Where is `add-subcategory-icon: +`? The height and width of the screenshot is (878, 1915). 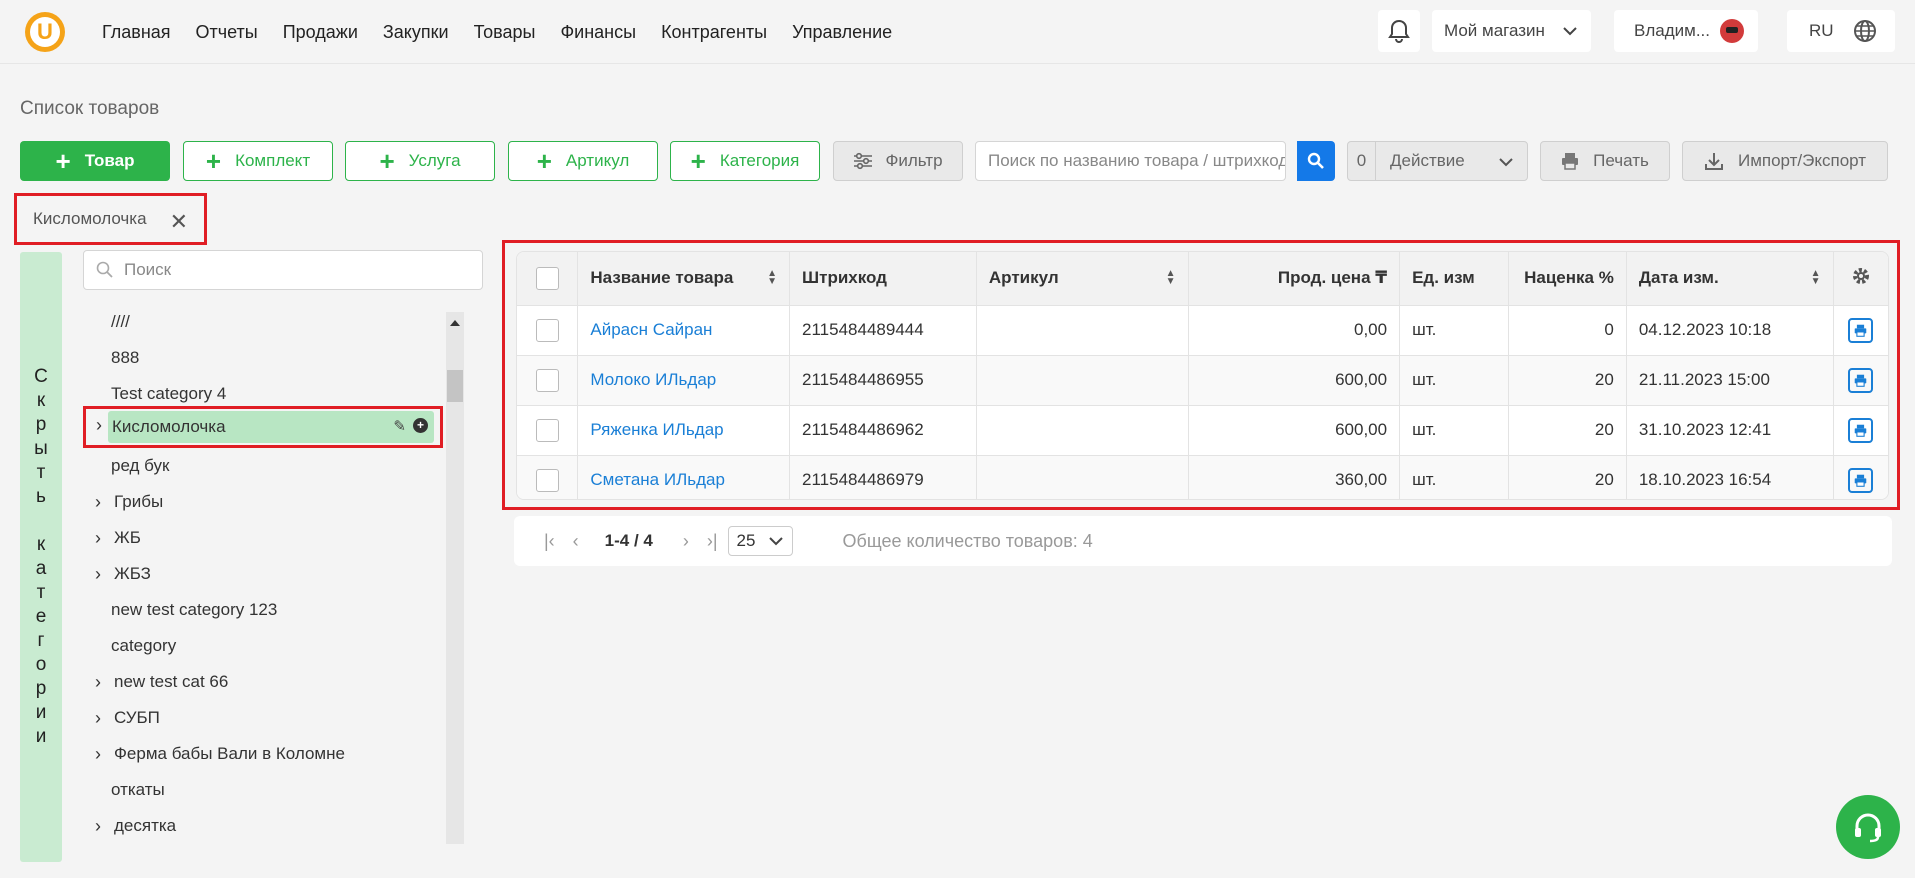 add-subcategory-icon: + is located at coordinates (420, 425).